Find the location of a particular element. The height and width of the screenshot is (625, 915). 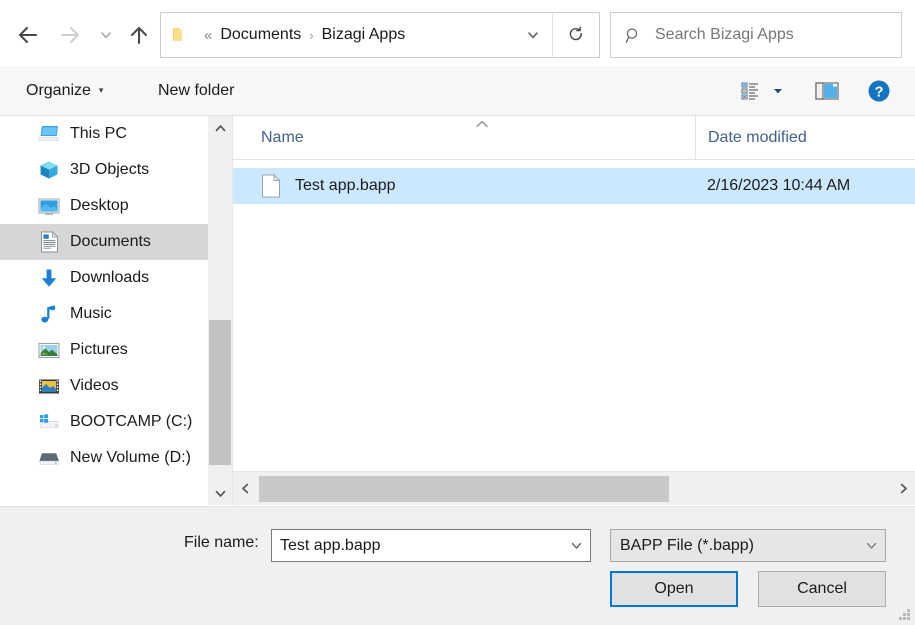

file-list-horizontal-scrollbar is located at coordinates (574, 488).